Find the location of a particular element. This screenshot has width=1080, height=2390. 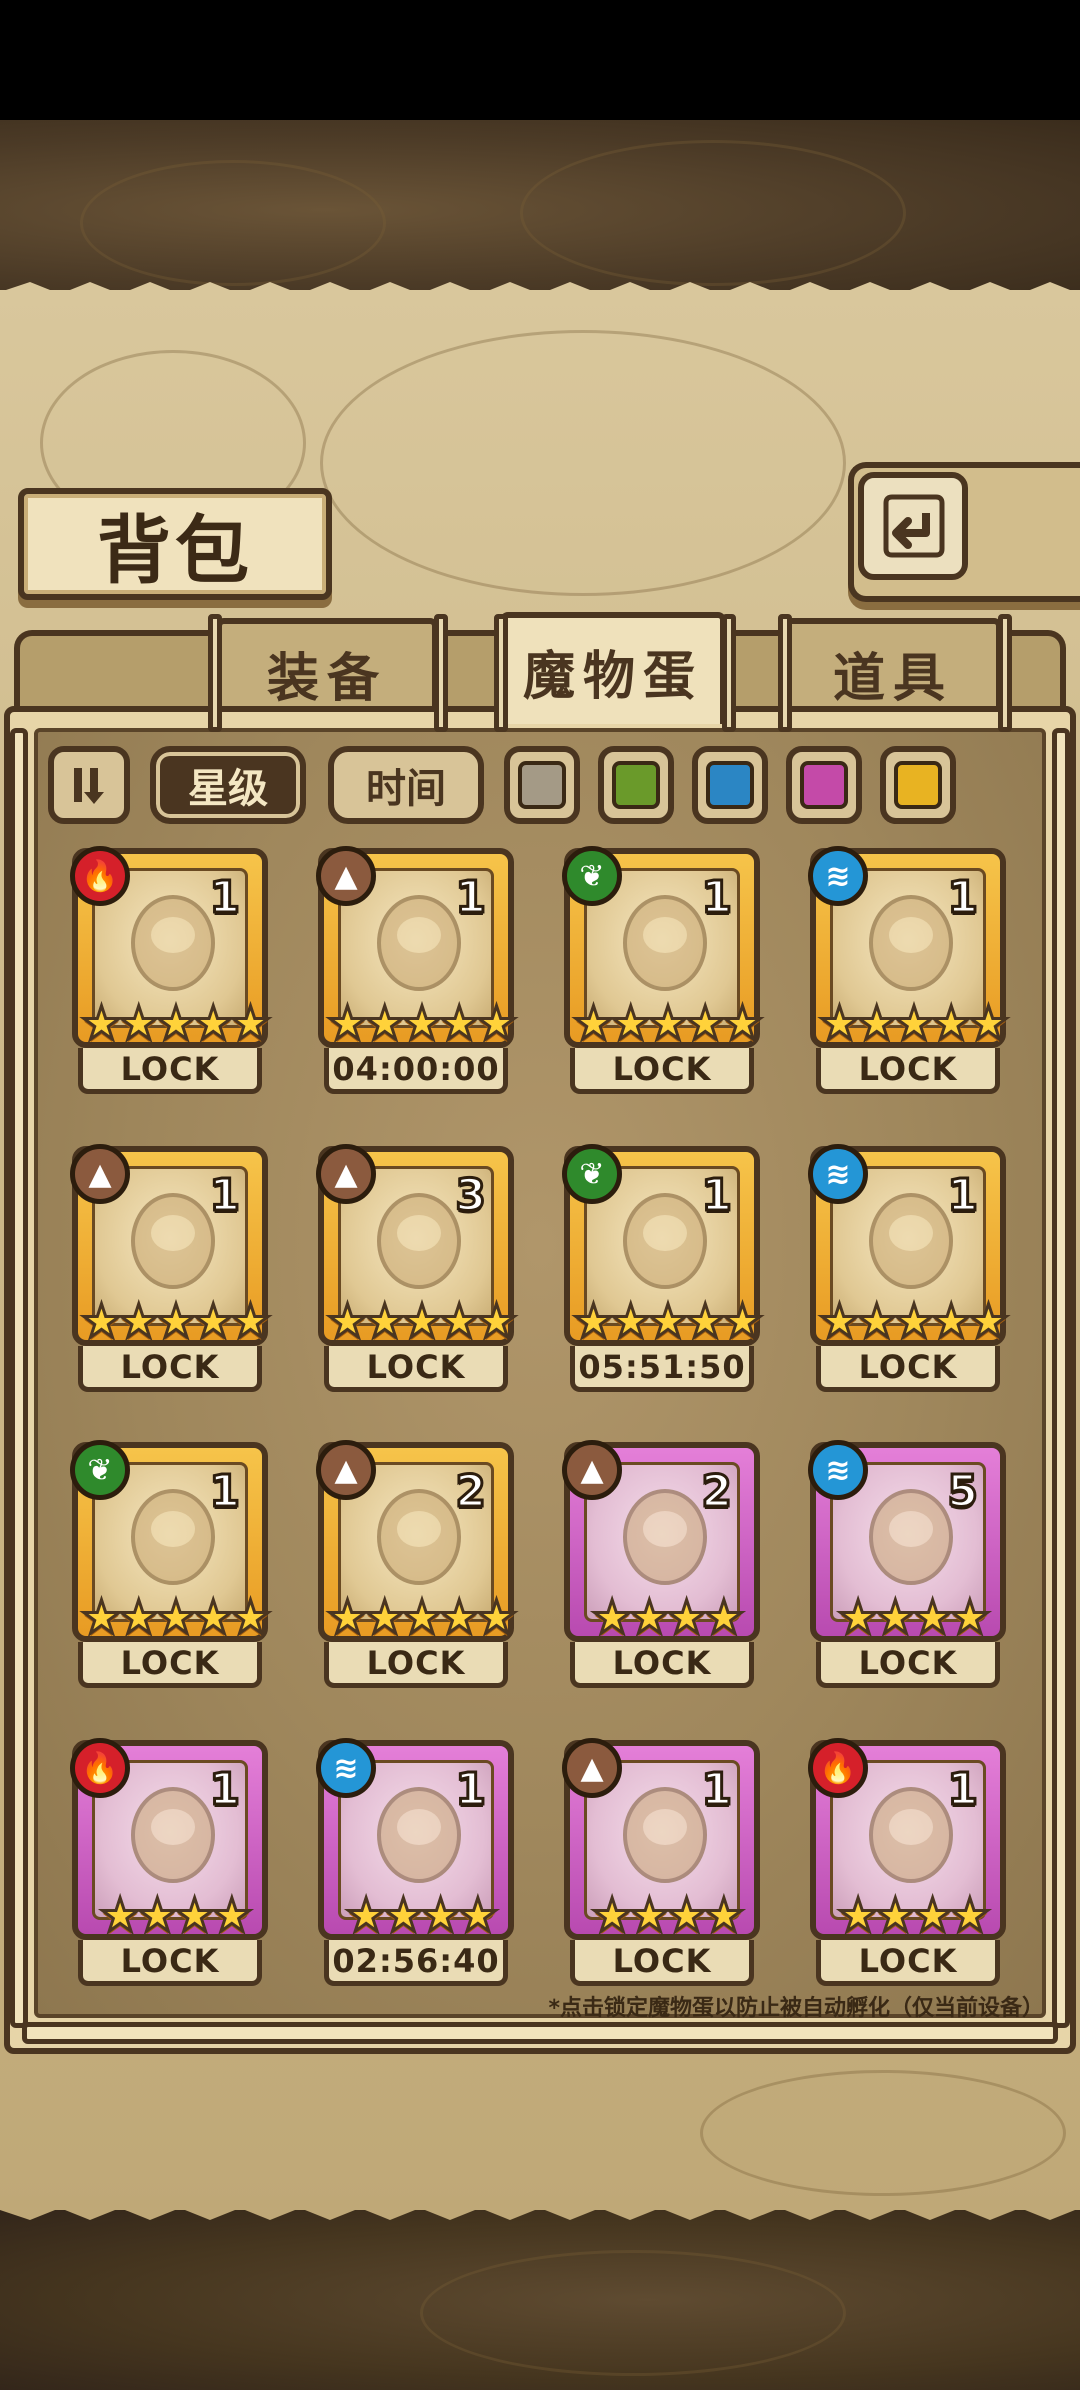

back-button is located at coordinates (913, 526).